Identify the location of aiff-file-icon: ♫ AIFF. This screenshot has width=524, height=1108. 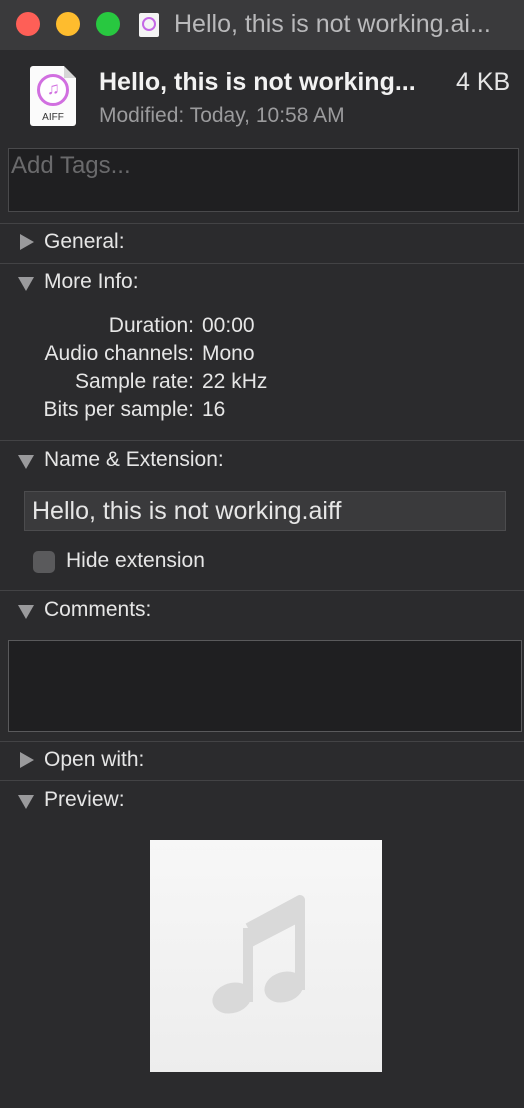
(53, 96).